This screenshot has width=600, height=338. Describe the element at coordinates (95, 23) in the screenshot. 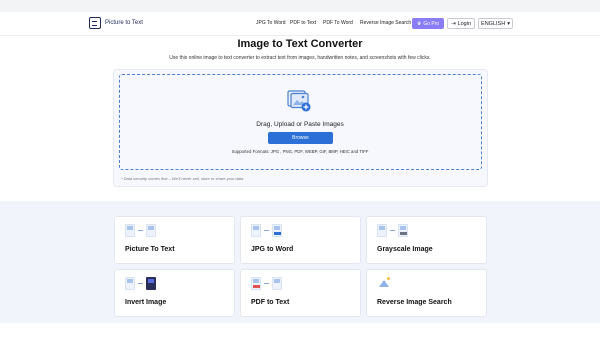

I see `scan-text-icon` at that location.